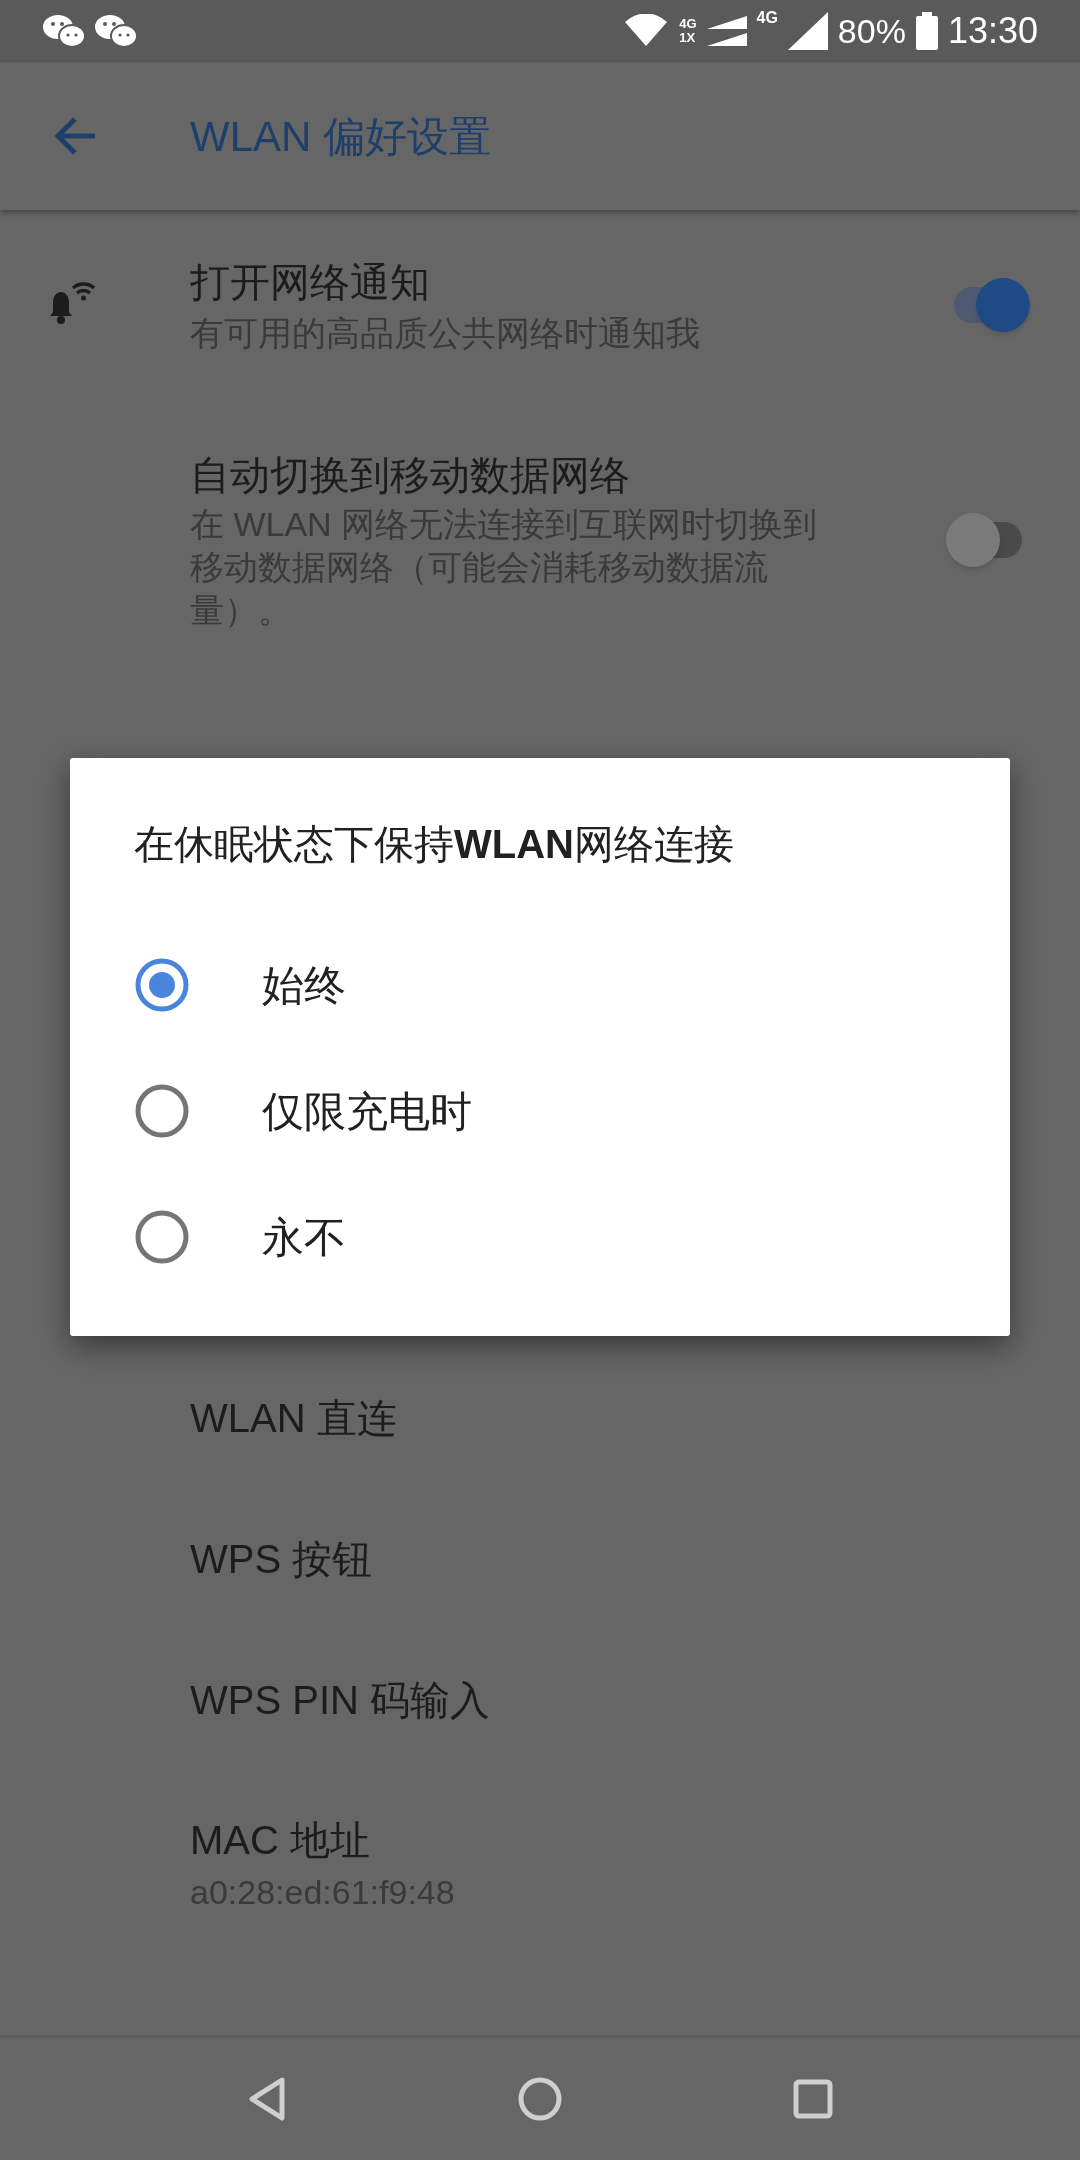  Describe the element at coordinates (310, 282) in the screenshot. I see `setting-title: 打开网络通知` at that location.